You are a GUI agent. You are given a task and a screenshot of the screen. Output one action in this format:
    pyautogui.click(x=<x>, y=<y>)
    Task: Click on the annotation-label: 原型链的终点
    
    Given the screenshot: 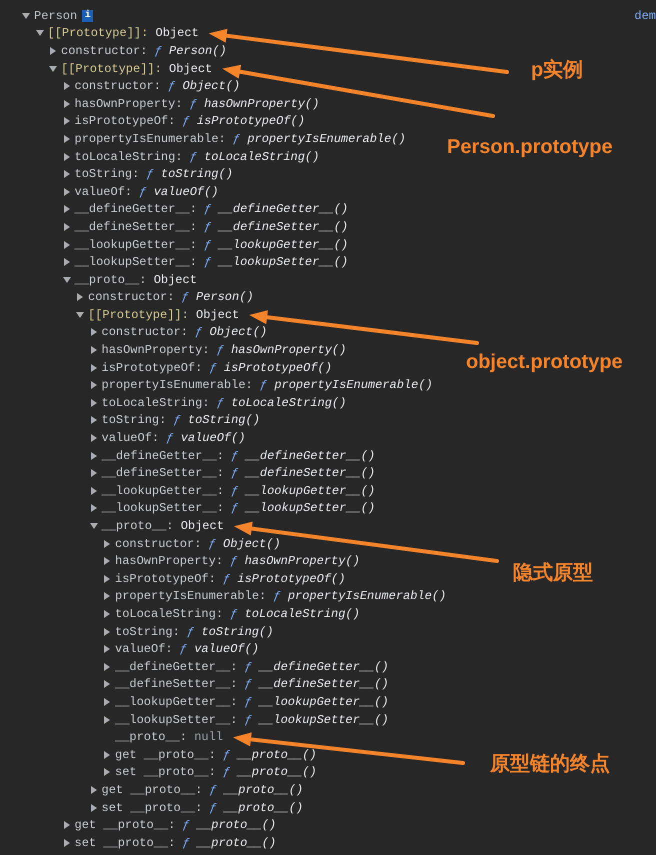 What is the action you would take?
    pyautogui.click(x=550, y=764)
    